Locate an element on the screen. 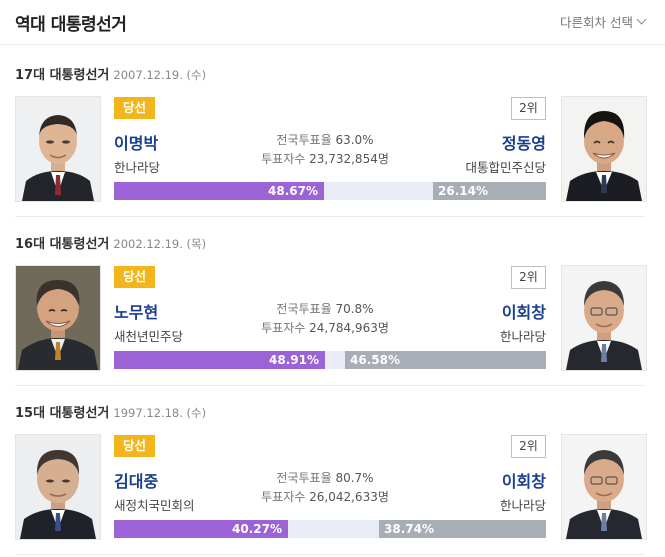  election-title: 16대 대통령선거 is located at coordinates (62, 244).